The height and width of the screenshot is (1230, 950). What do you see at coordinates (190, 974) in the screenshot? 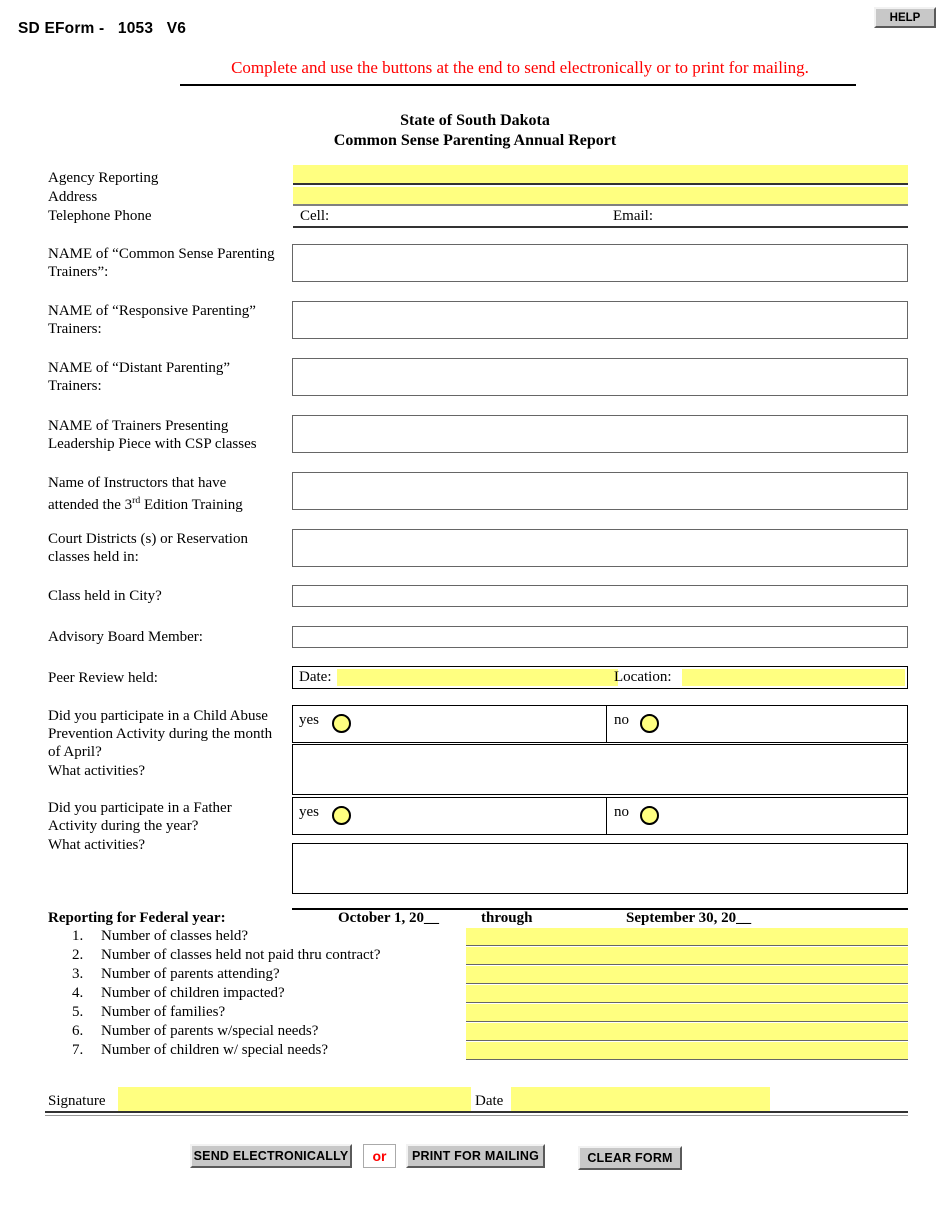
I see `reporting-item-text-3: Number of parents attending?` at bounding box center [190, 974].